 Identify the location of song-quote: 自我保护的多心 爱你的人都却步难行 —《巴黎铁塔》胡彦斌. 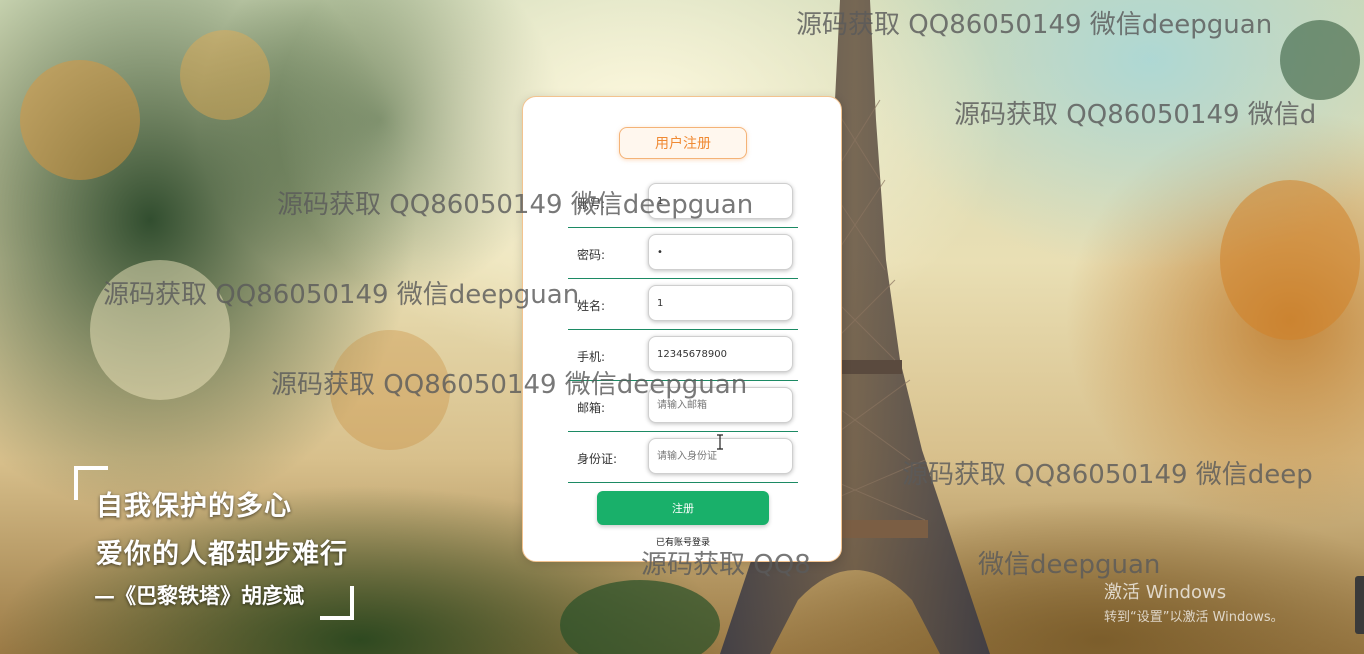
(219, 543).